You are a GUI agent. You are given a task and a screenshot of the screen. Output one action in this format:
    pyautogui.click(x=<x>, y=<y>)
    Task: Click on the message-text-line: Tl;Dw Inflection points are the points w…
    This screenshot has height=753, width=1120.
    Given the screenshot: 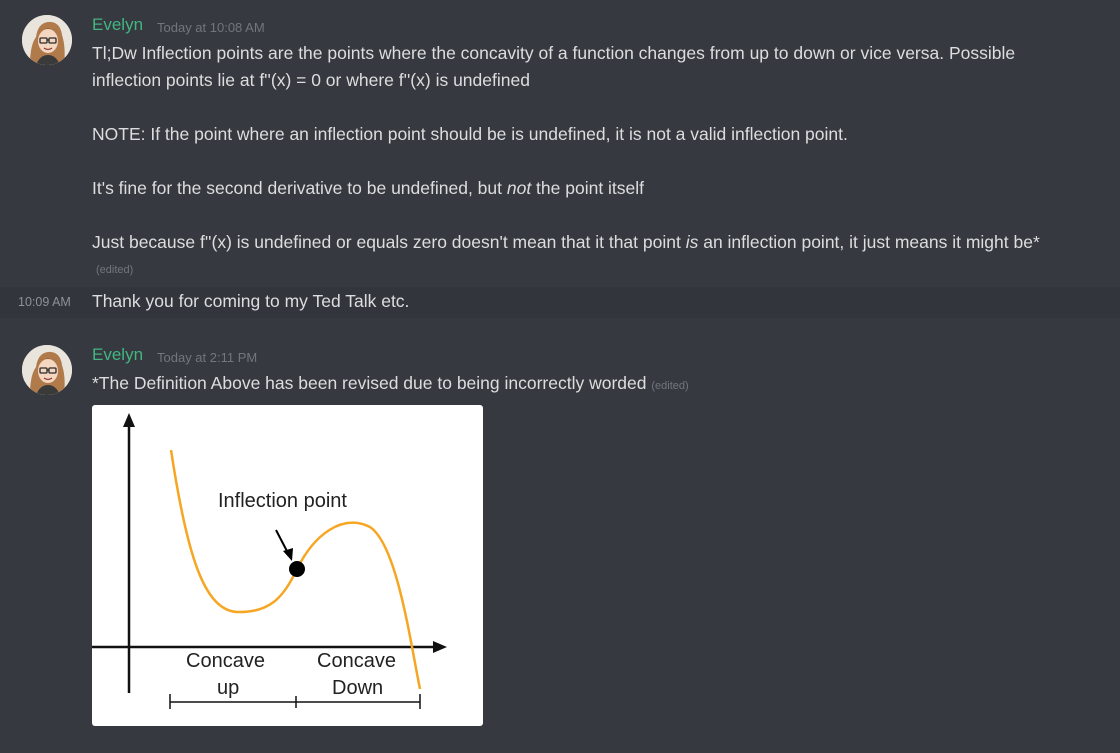 What is the action you would take?
    pyautogui.click(x=554, y=53)
    